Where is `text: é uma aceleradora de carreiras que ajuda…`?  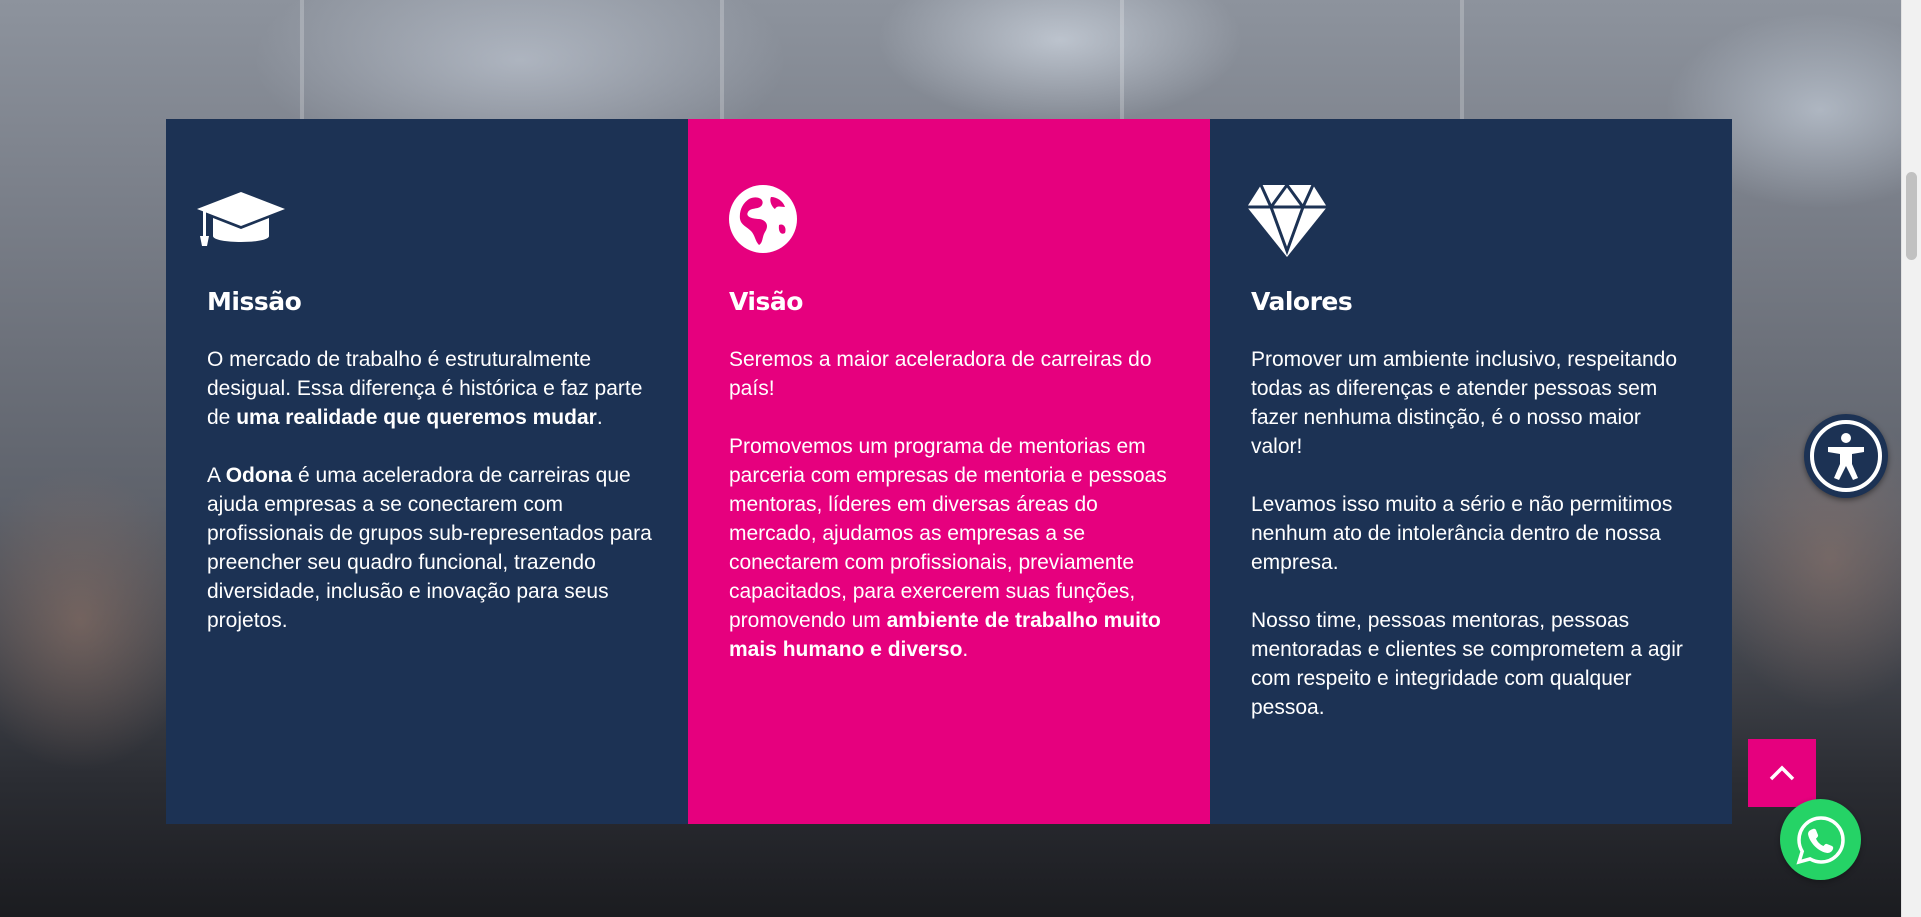
text: é uma aceleradora de carreiras que ajuda… is located at coordinates (429, 548).